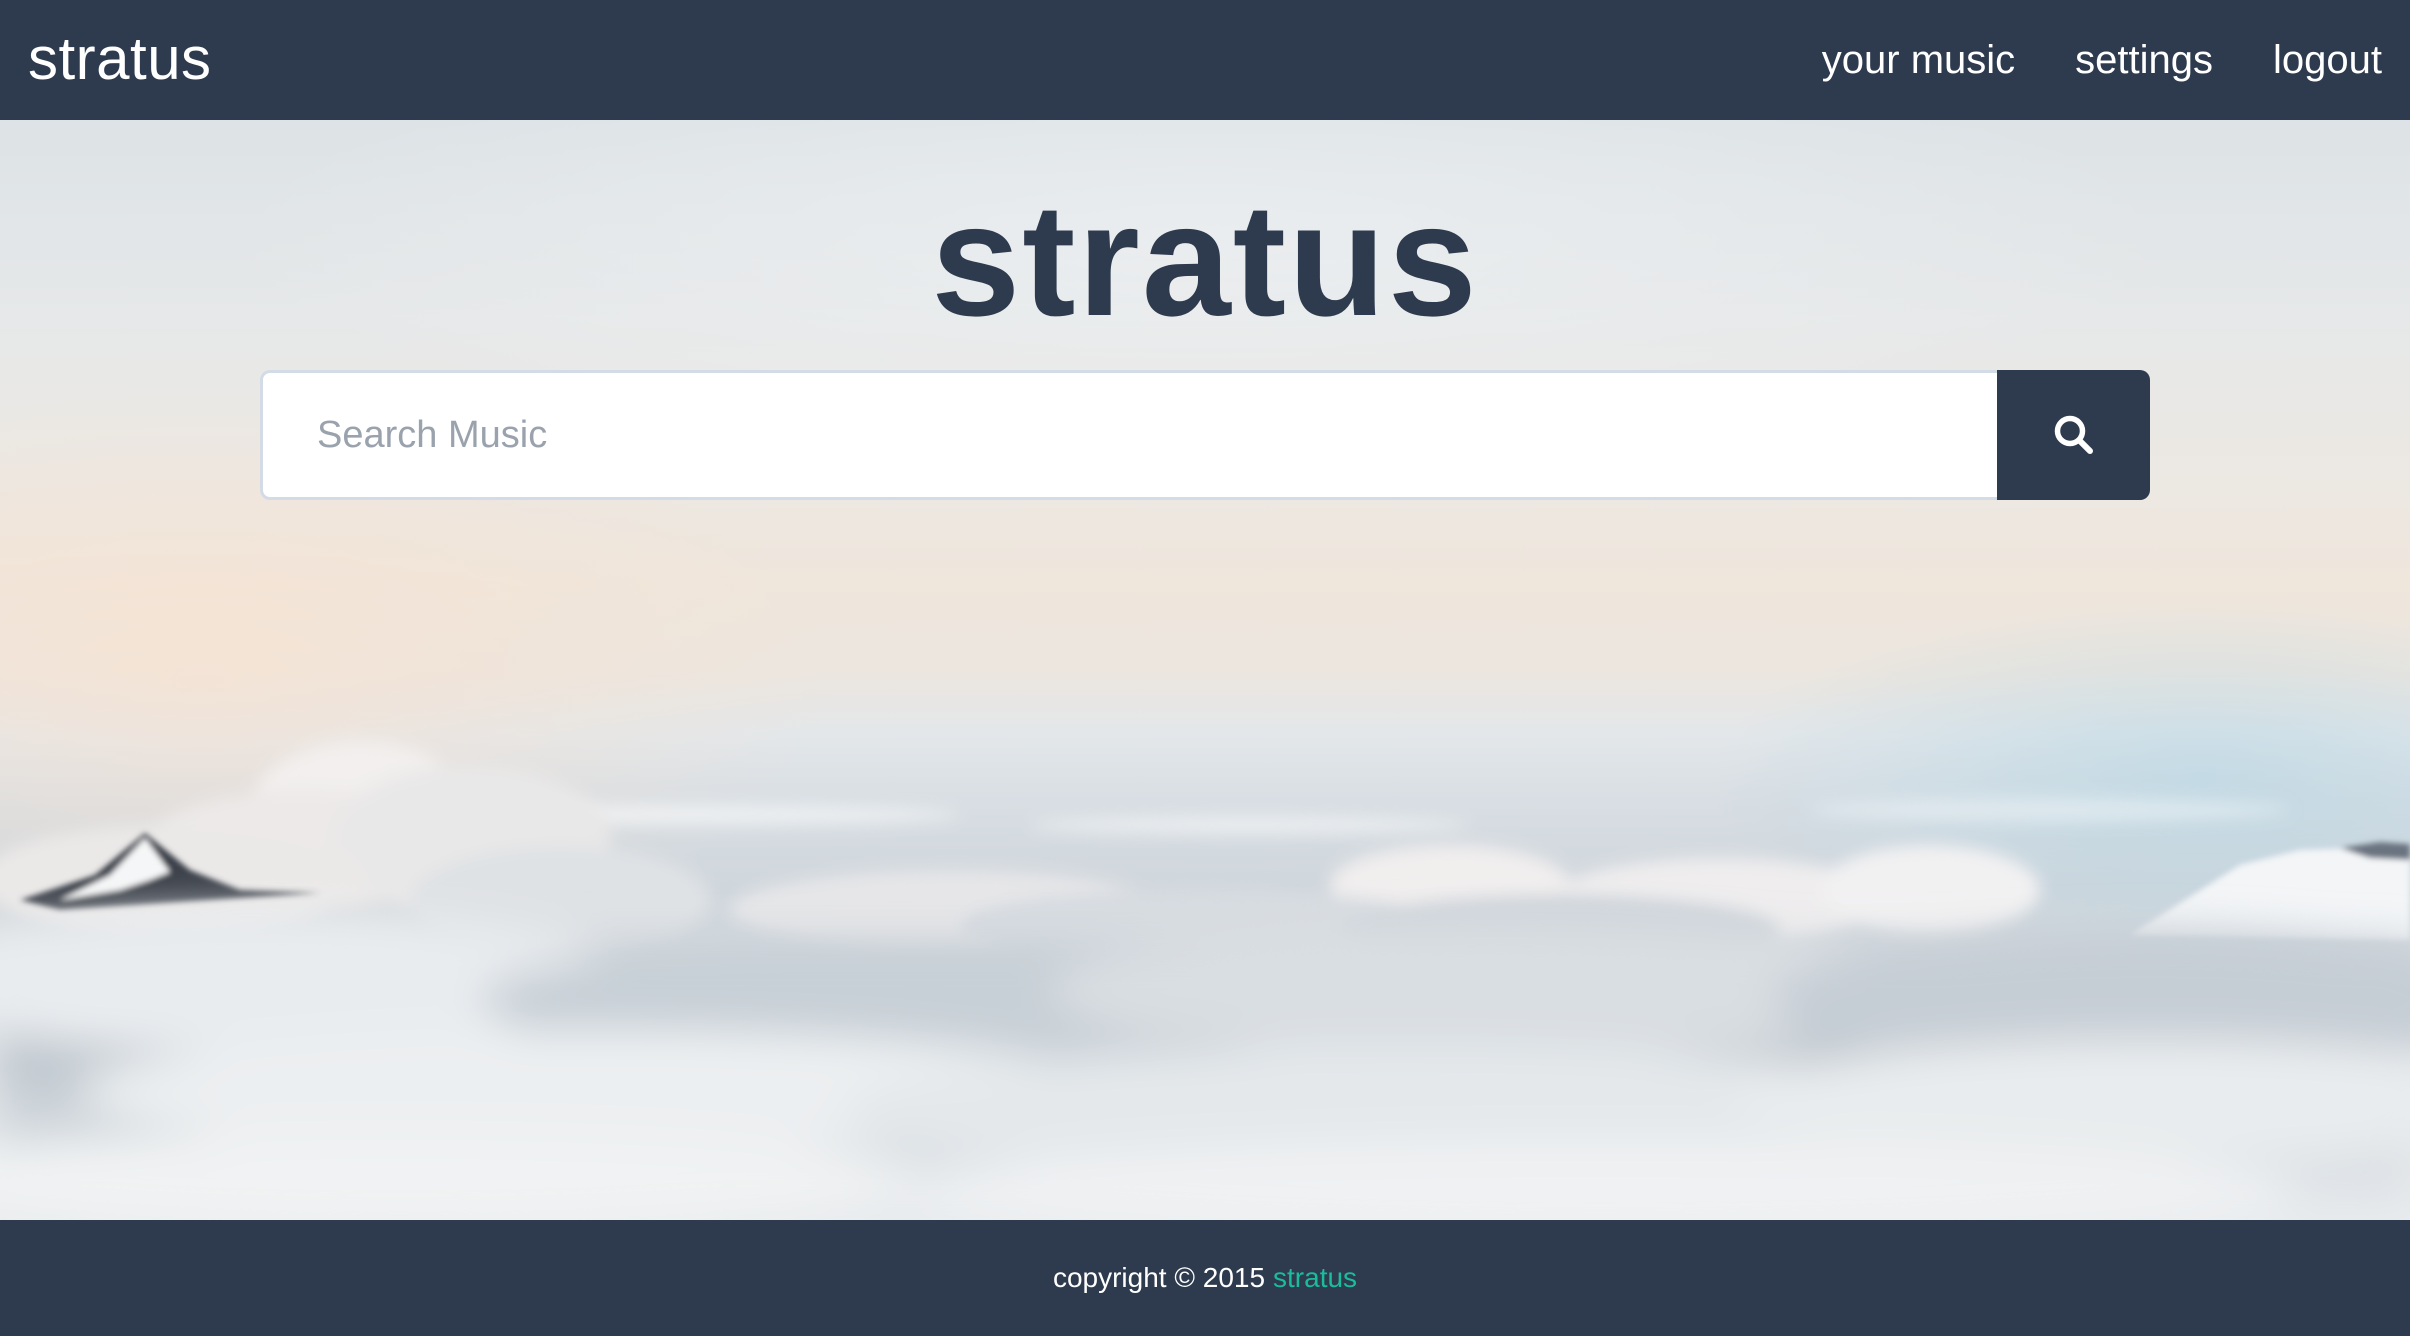 The width and height of the screenshot is (2410, 1336). What do you see at coordinates (1205, 60) in the screenshot?
I see `top-navbar: stratus your music settings logout` at bounding box center [1205, 60].